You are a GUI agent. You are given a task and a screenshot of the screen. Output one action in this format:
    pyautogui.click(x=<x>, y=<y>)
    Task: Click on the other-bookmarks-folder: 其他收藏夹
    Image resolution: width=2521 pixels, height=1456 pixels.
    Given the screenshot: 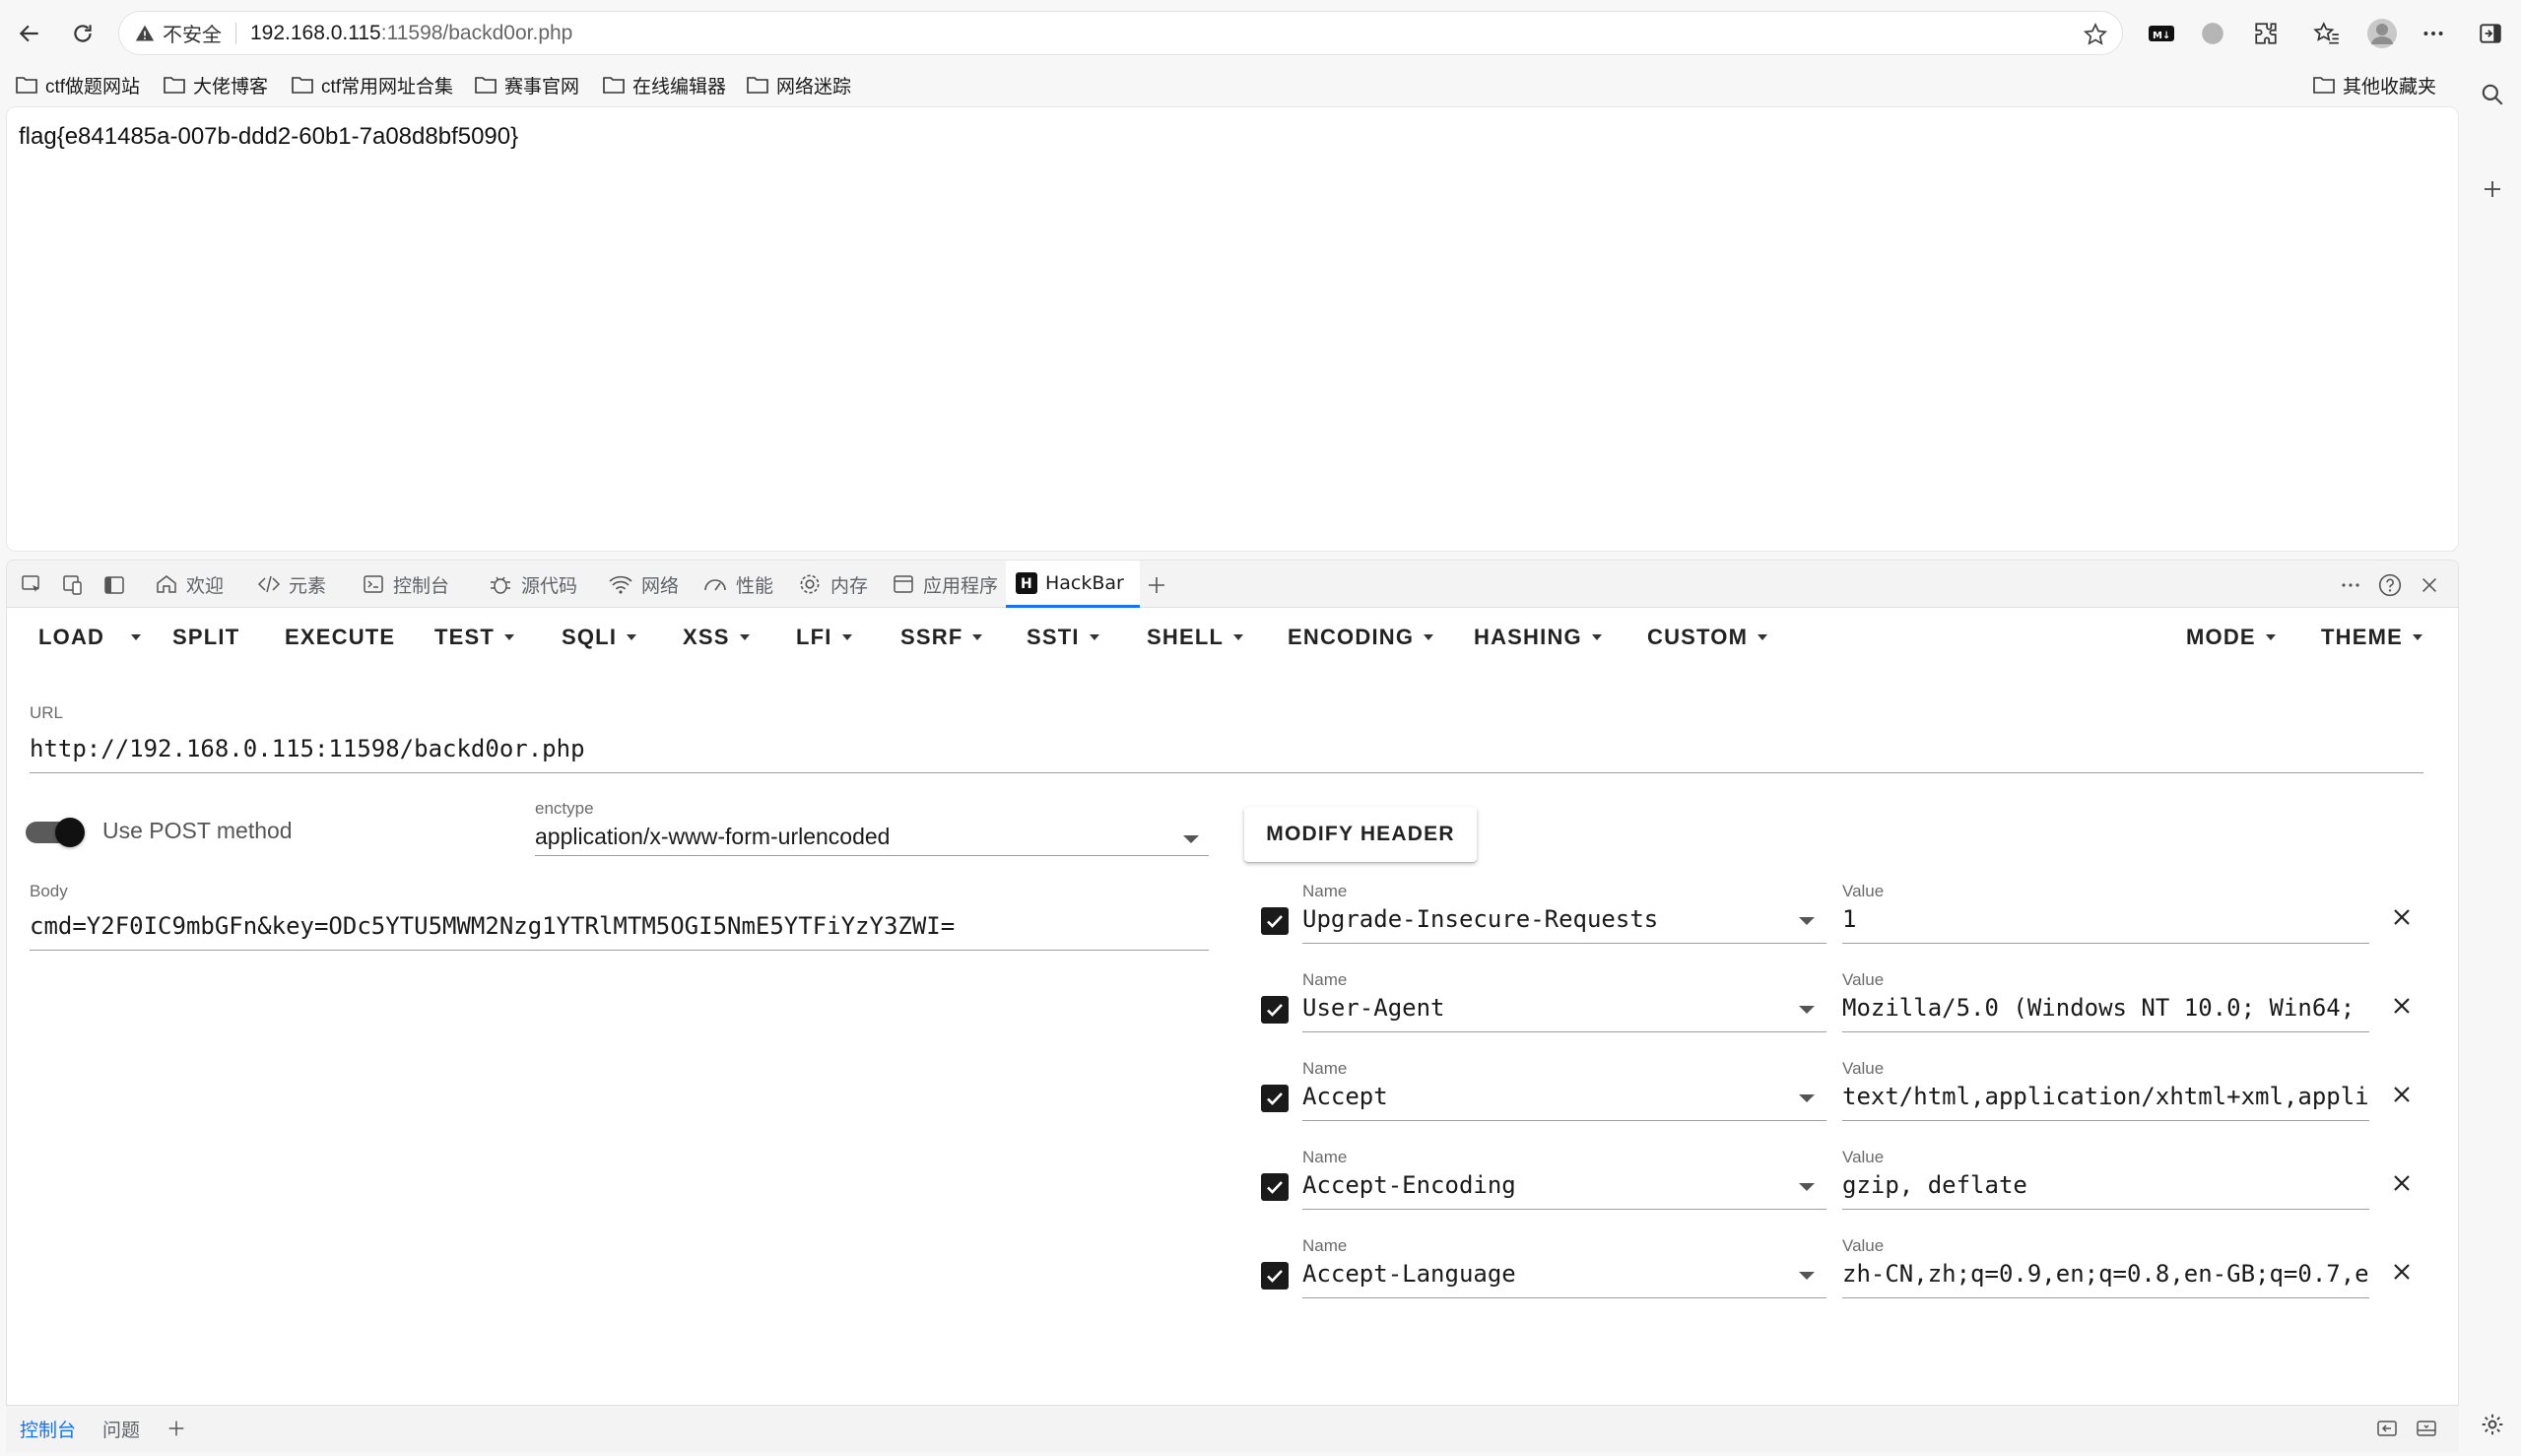 What is the action you would take?
    pyautogui.click(x=2374, y=84)
    